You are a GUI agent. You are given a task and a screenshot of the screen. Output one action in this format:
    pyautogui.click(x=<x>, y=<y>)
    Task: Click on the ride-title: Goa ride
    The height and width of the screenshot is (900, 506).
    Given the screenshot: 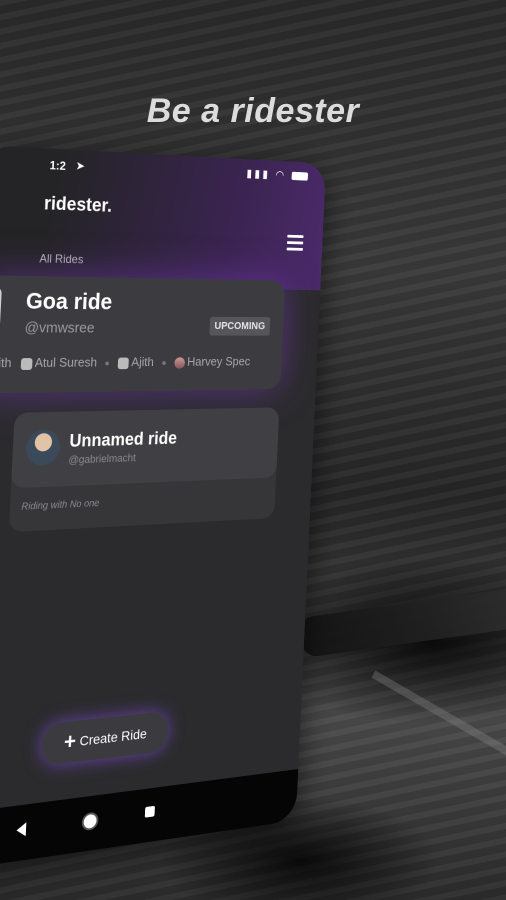 What is the action you would take?
    pyautogui.click(x=69, y=301)
    